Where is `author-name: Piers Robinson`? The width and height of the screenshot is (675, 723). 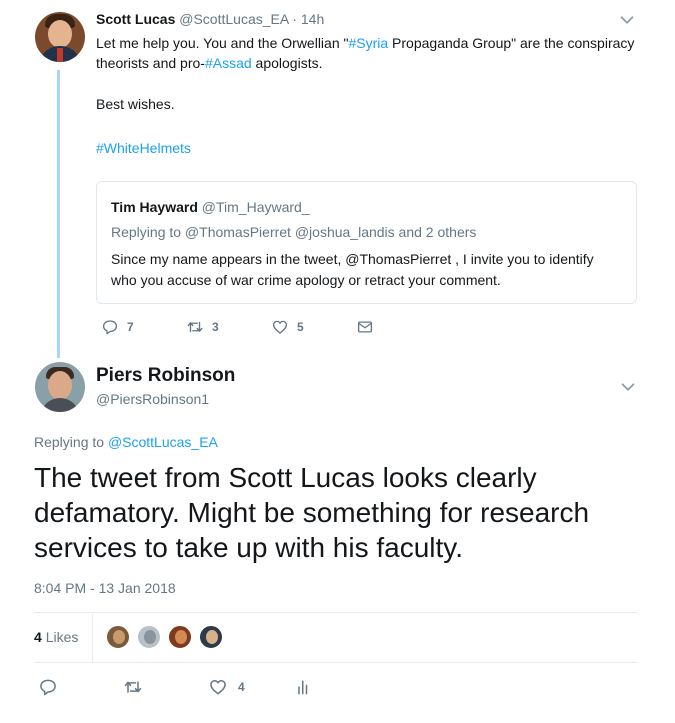 author-name: Piers Robinson is located at coordinates (165, 376).